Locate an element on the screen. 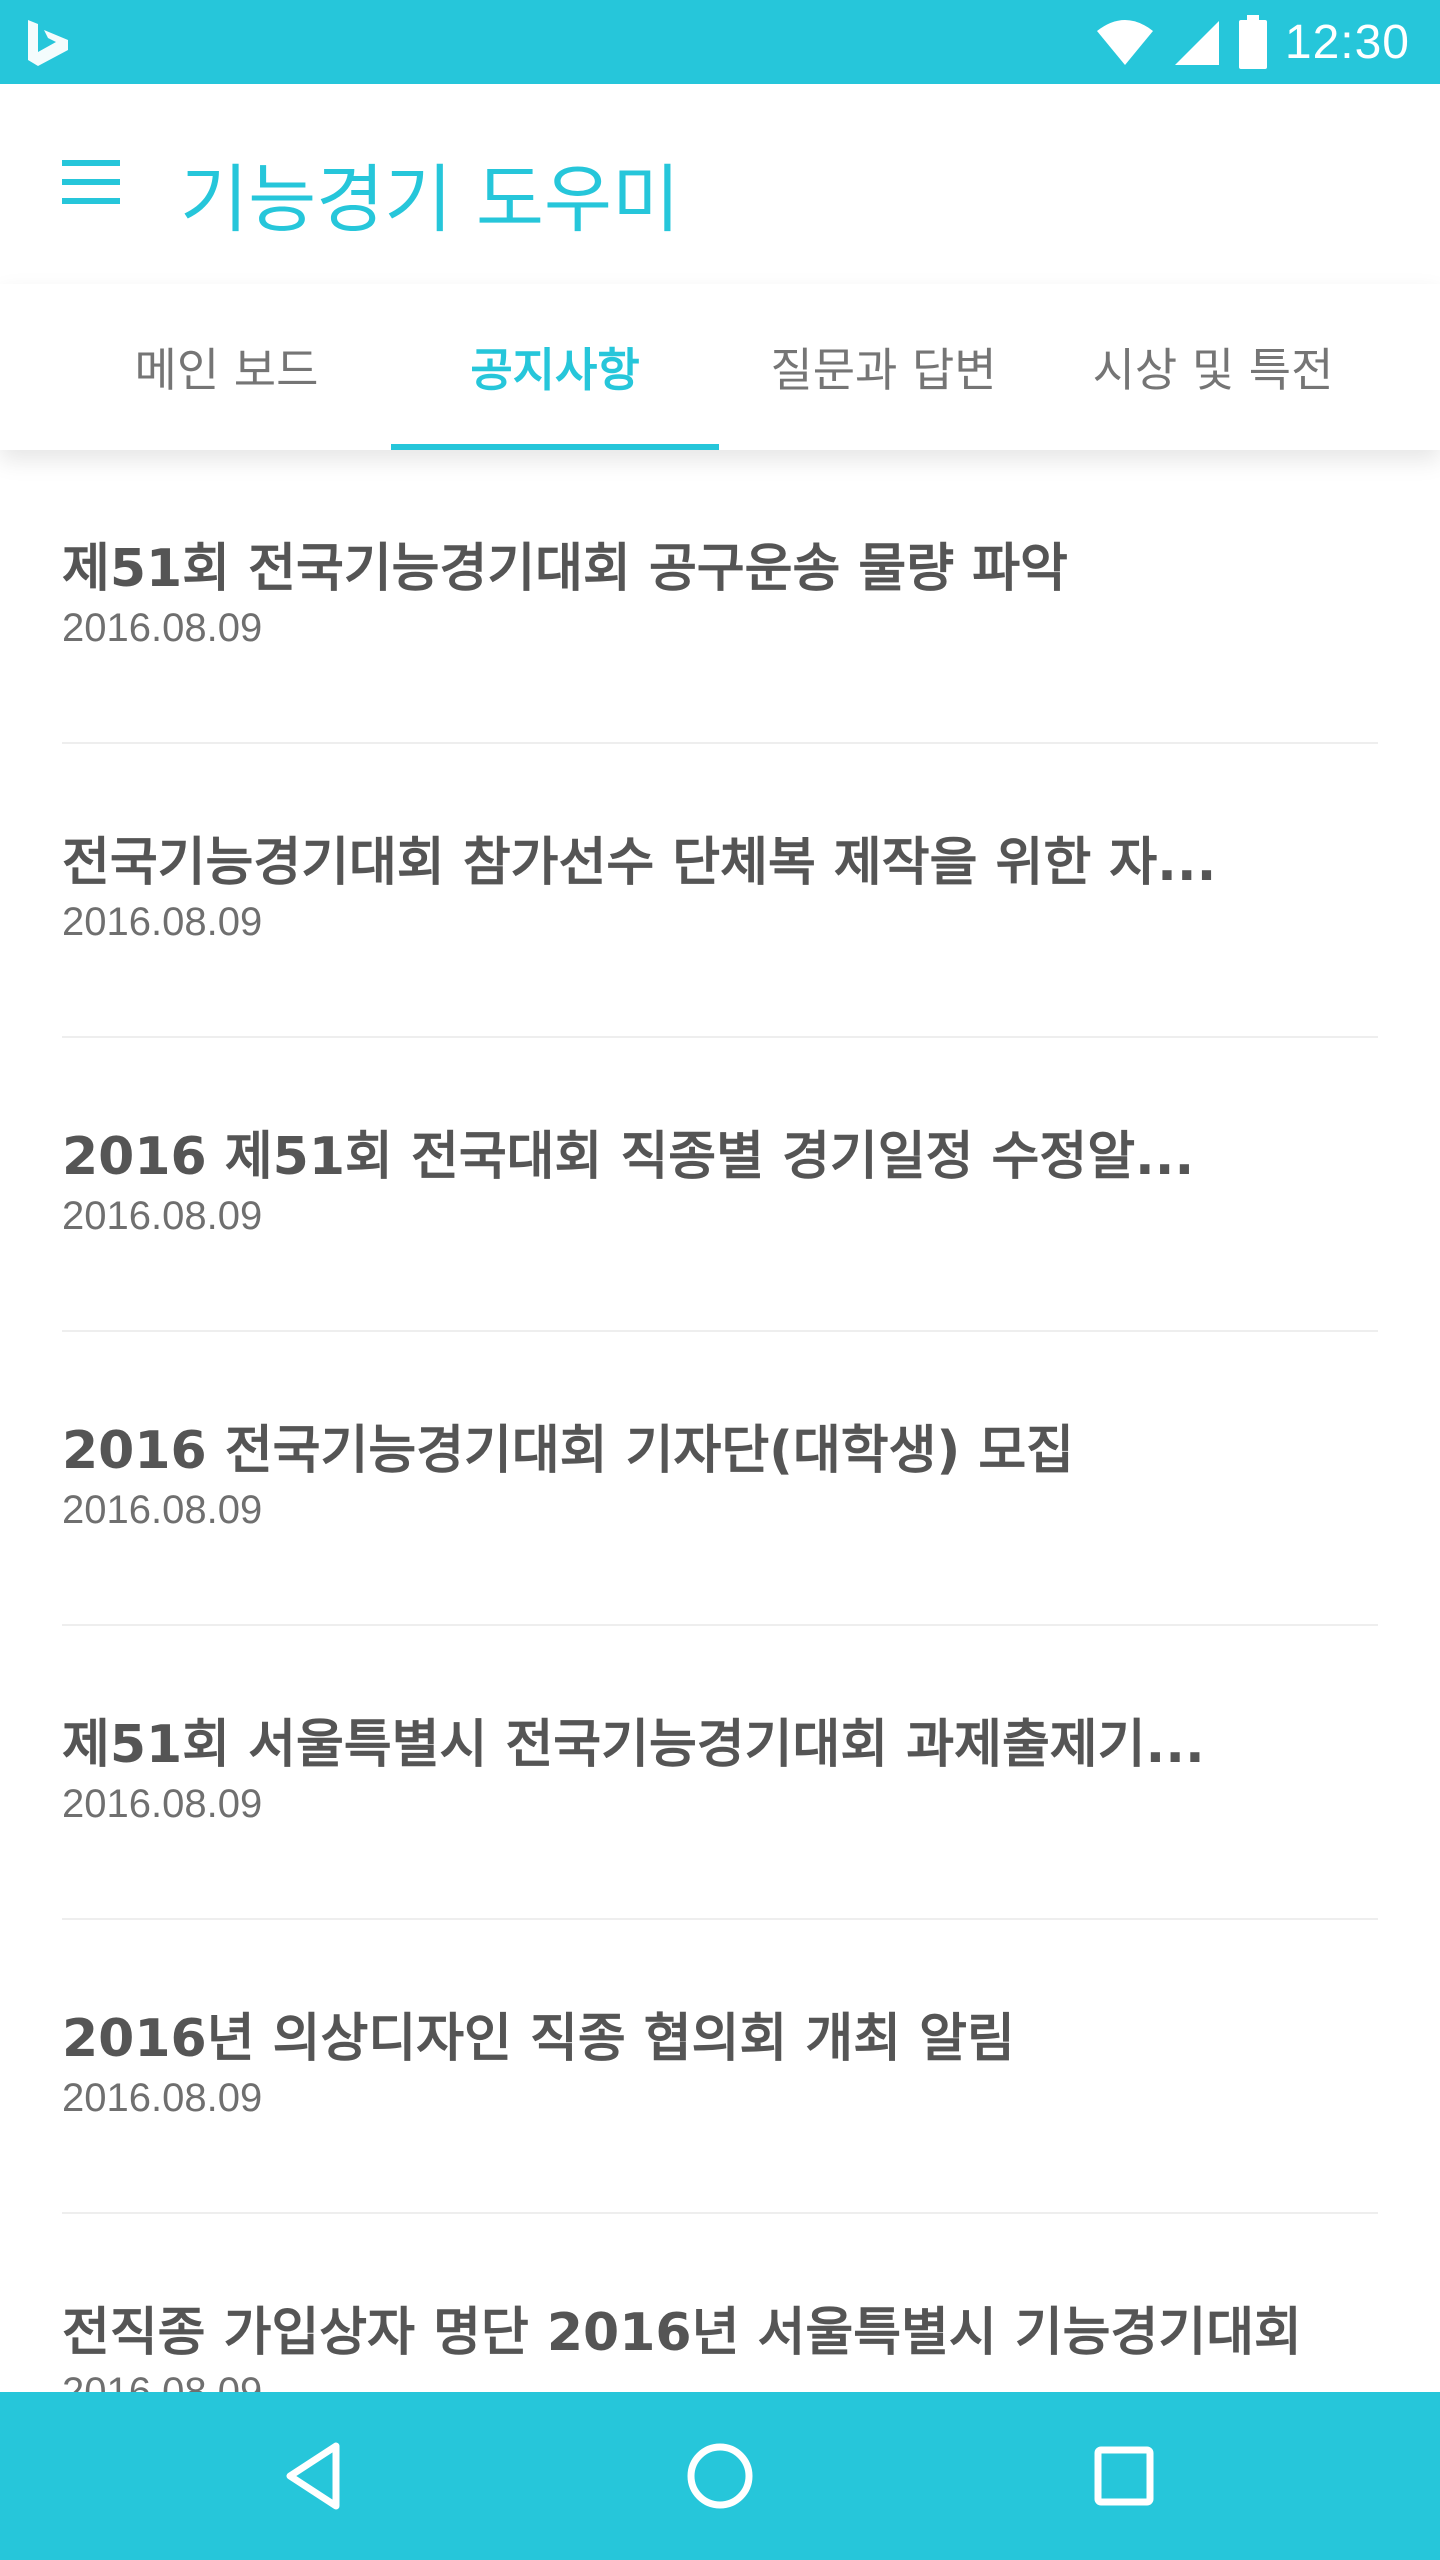  active-tab-indicator is located at coordinates (555, 447).